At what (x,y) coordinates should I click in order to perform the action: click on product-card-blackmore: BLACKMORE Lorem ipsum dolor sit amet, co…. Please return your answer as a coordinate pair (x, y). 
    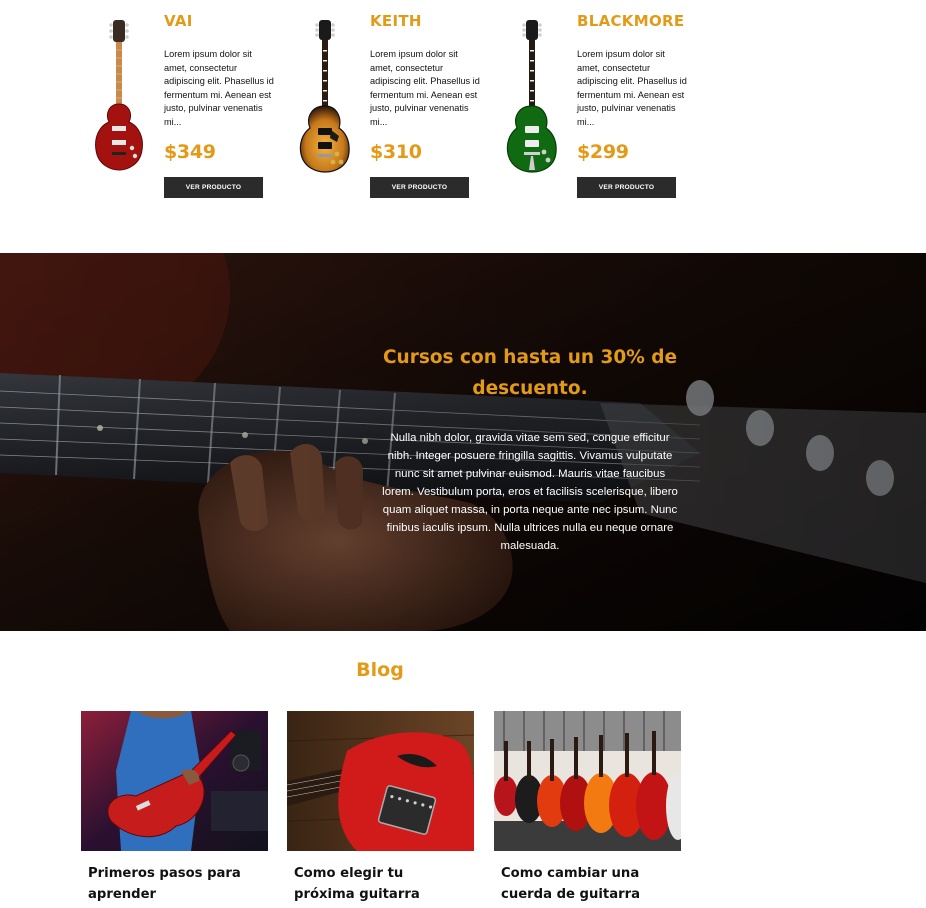
    Looking at the image, I should click on (607, 105).